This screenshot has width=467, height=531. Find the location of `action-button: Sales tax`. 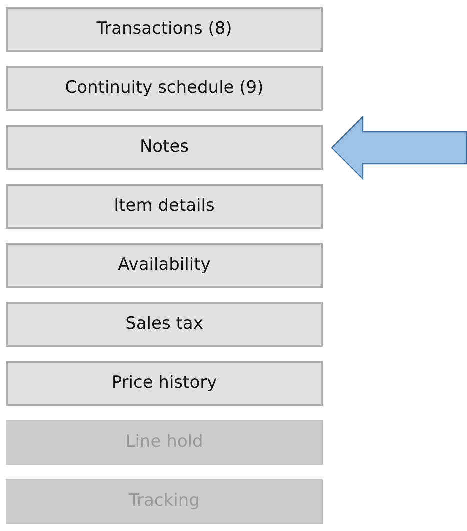

action-button: Sales tax is located at coordinates (164, 324).